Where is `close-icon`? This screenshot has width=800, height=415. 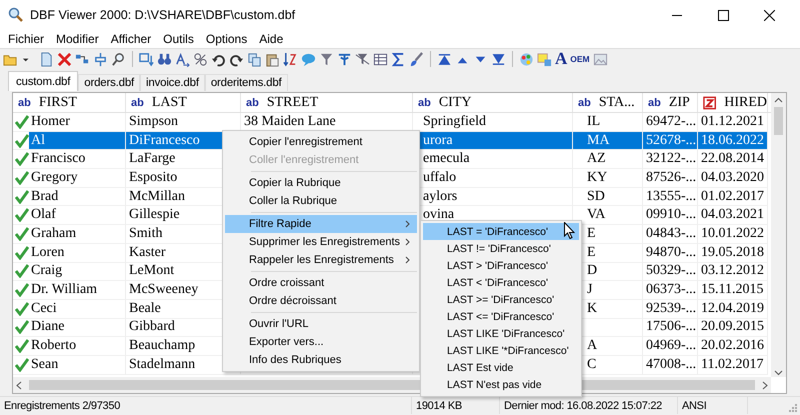
close-icon is located at coordinates (769, 15).